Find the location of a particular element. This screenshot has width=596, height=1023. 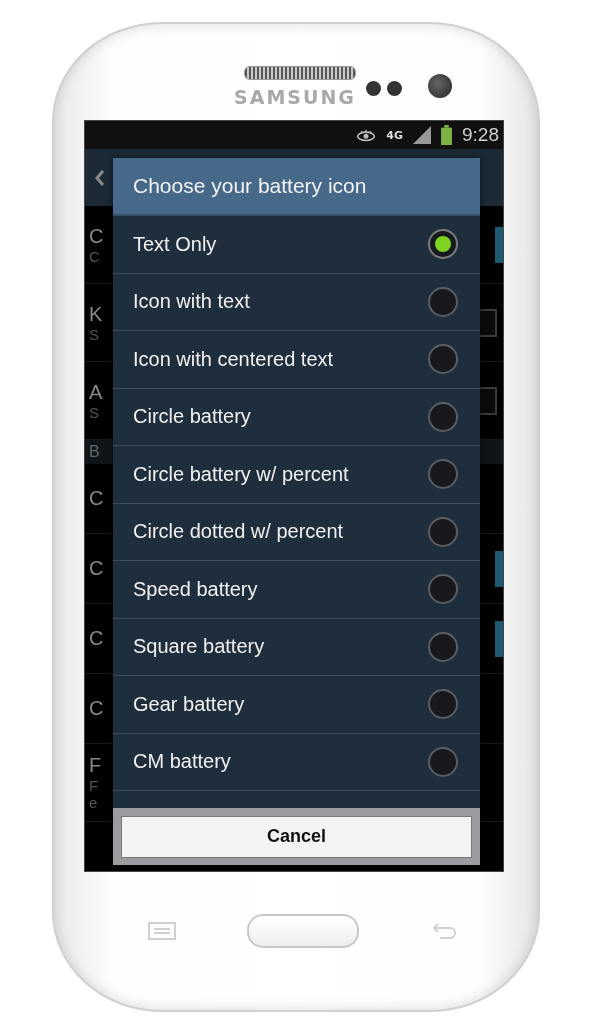

eye-icon is located at coordinates (366, 135).